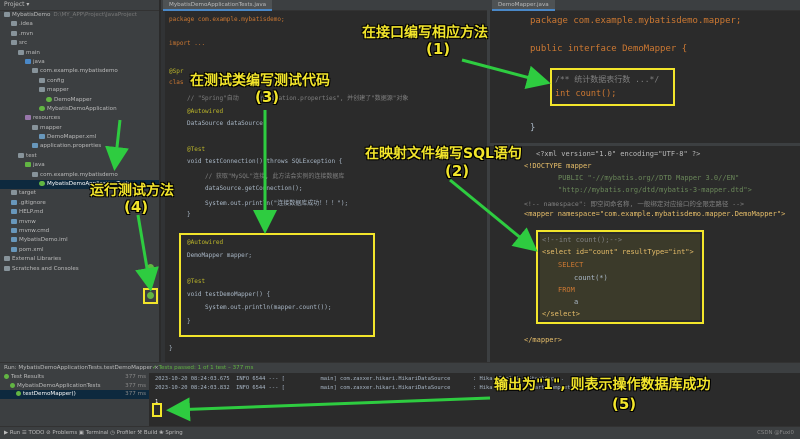 The height and width of the screenshot is (439, 800). What do you see at coordinates (457, 171) in the screenshot?
I see `annotation-2-number: (2)` at bounding box center [457, 171].